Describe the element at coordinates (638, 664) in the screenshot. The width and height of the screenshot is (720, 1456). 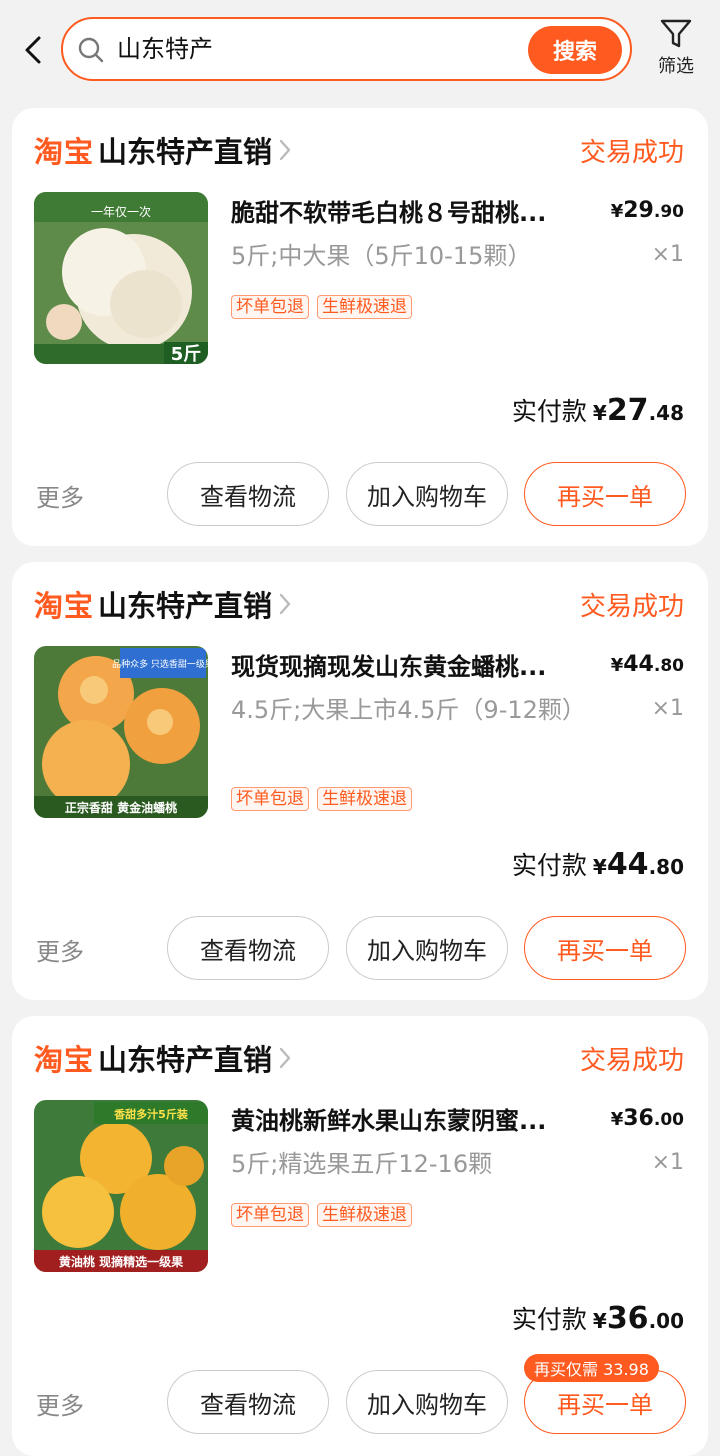
I see `price-integer: 44` at that location.